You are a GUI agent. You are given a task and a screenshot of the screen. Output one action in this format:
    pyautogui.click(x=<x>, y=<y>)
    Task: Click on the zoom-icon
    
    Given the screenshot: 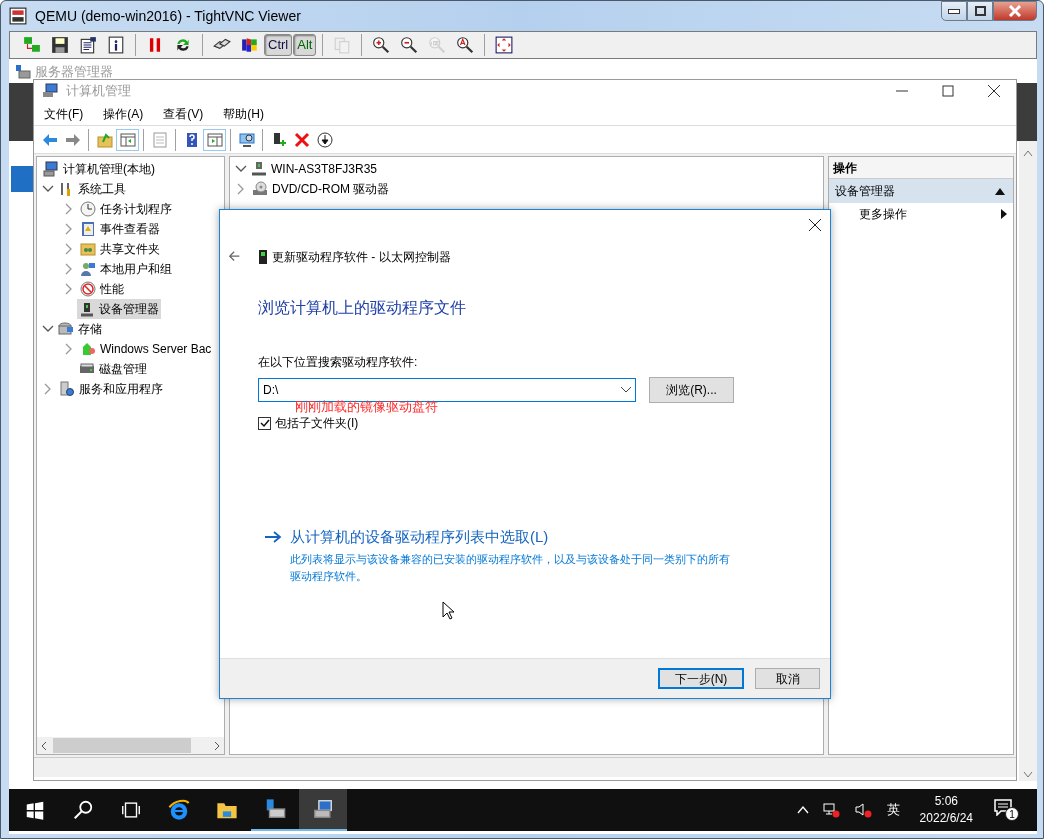 What is the action you would take?
    pyautogui.click(x=437, y=45)
    